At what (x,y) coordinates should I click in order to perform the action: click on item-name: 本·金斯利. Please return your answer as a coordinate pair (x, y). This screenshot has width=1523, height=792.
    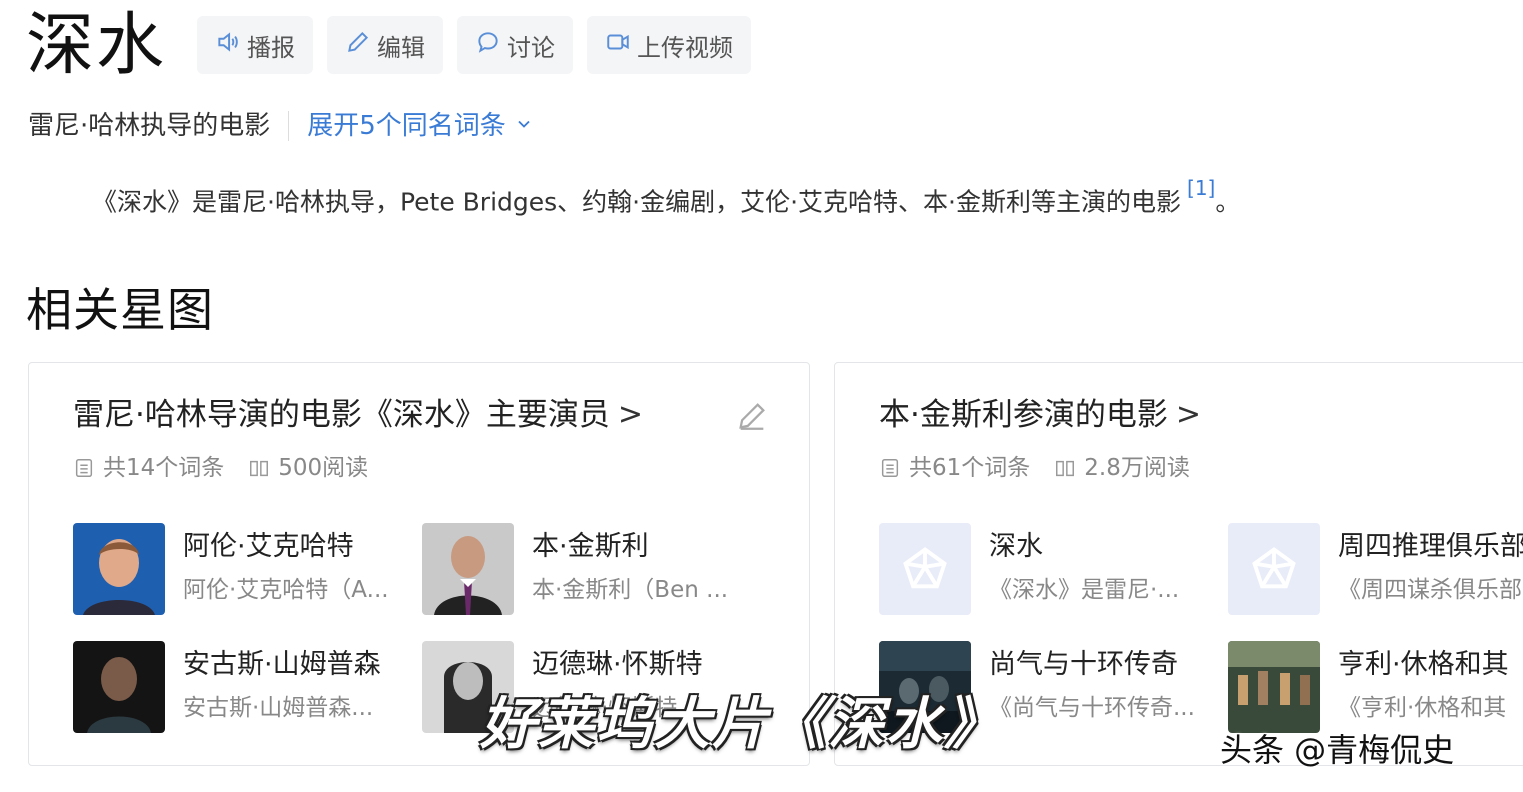
    Looking at the image, I should click on (590, 546).